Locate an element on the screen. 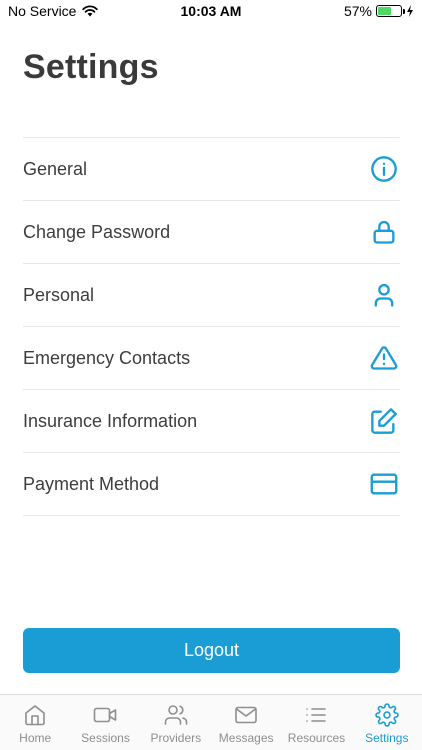  edit-icon is located at coordinates (384, 421).